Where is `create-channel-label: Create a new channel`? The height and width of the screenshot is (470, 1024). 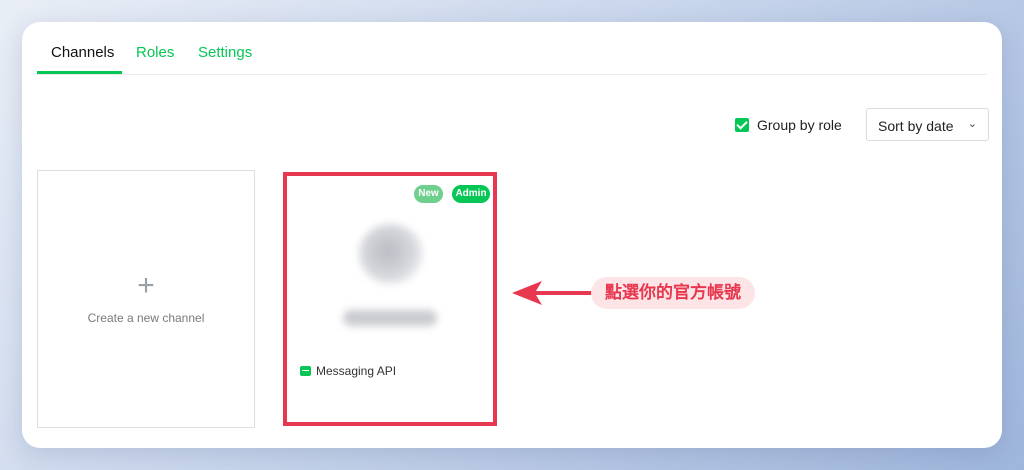 create-channel-label: Create a new channel is located at coordinates (146, 318).